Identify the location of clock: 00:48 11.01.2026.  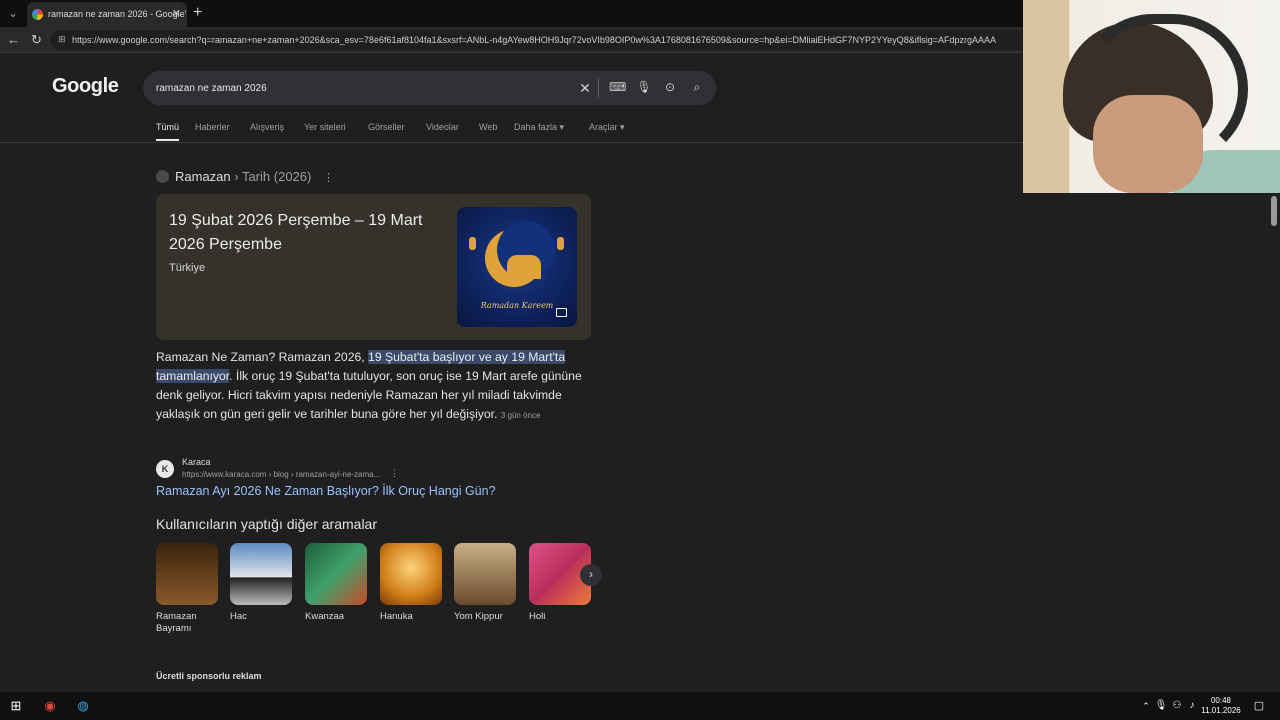
(1221, 706).